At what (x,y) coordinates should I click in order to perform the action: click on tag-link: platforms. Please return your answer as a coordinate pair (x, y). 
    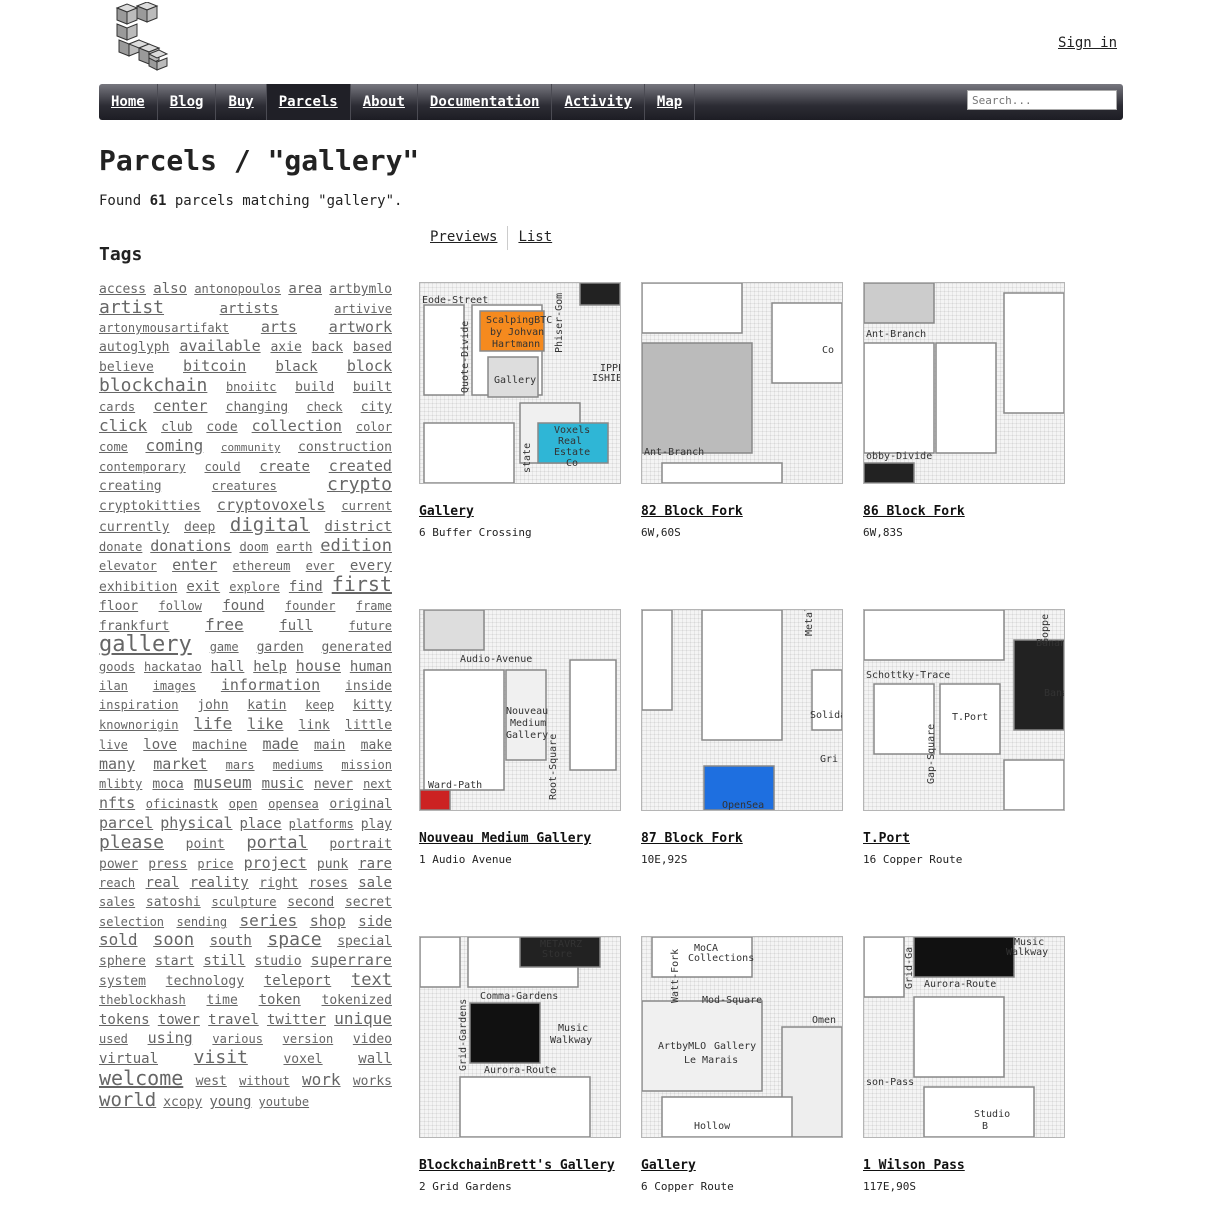
    Looking at the image, I should click on (321, 824).